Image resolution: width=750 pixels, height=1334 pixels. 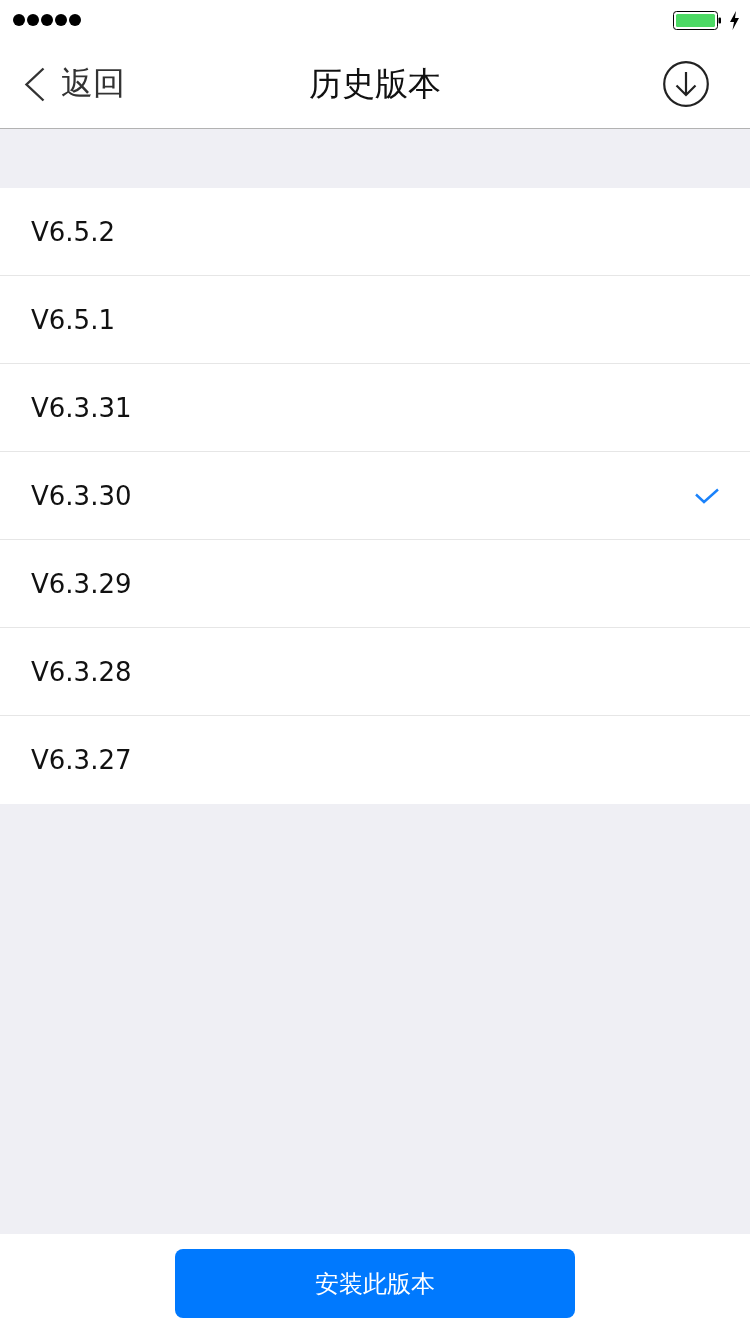 I want to click on version-list-item: V6.3.31, so click(x=375, y=408).